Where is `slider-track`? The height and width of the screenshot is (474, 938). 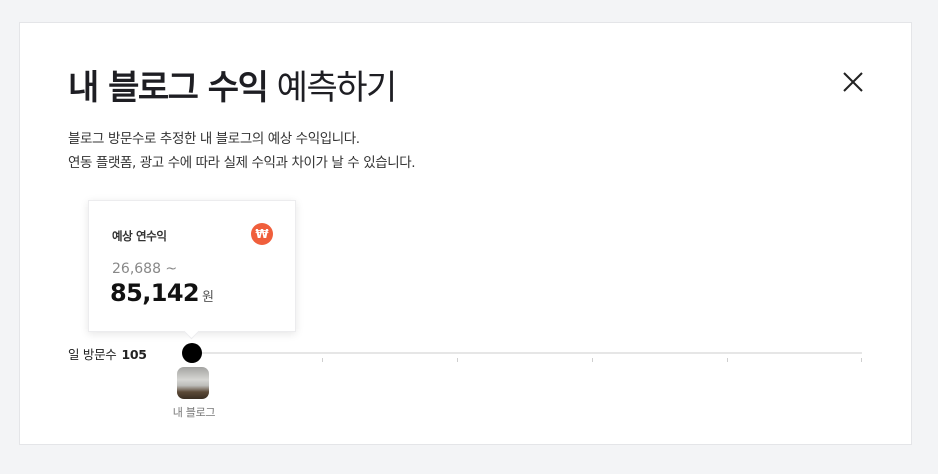 slider-track is located at coordinates (527, 353).